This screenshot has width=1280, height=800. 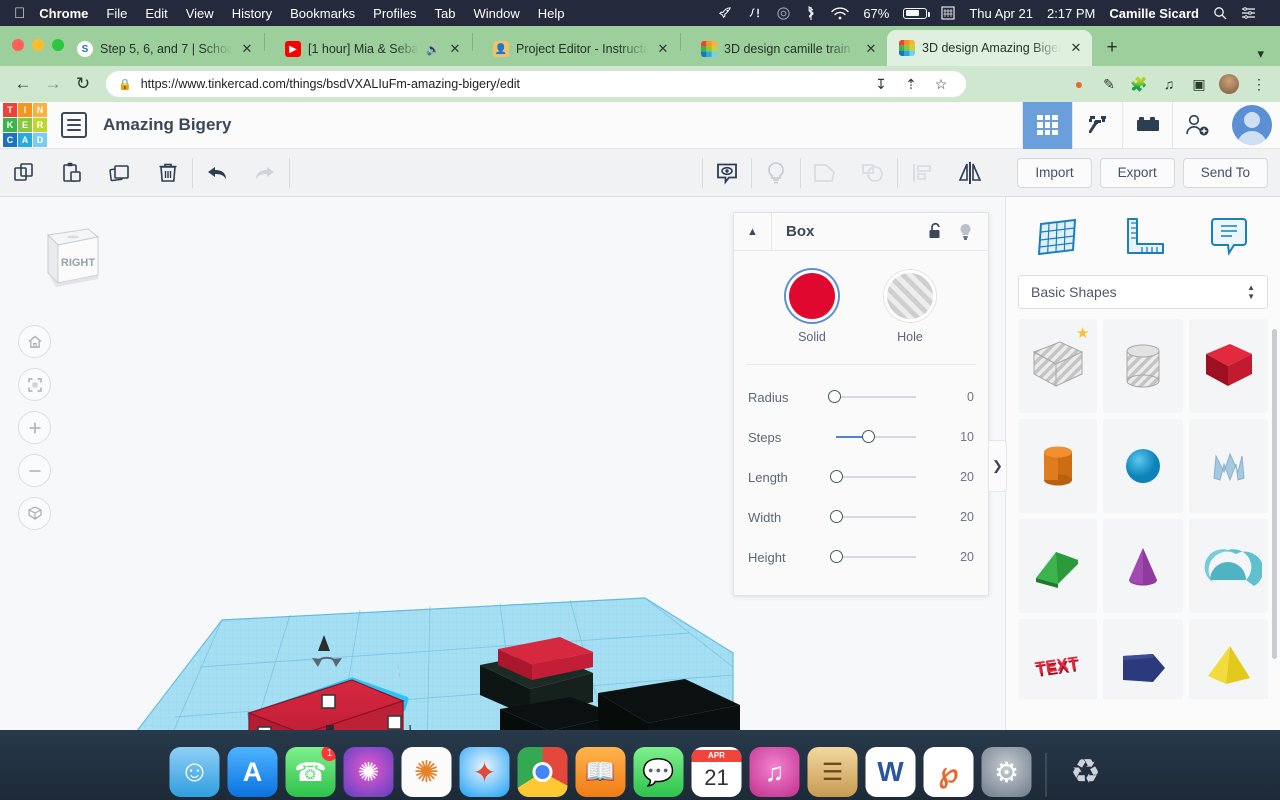 What do you see at coordinates (1229, 236) in the screenshot?
I see `note-icon` at bounding box center [1229, 236].